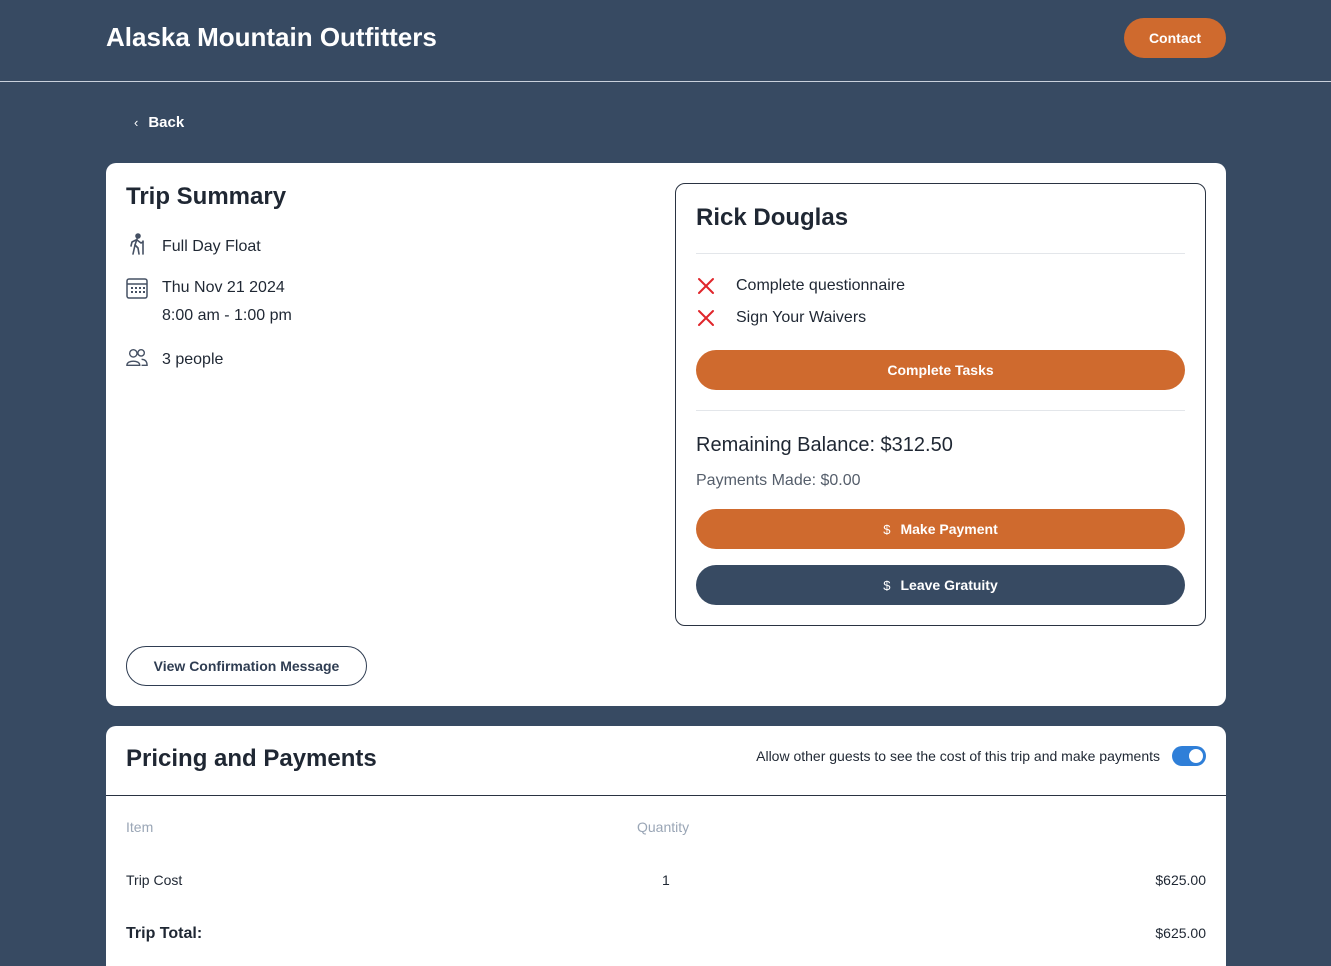 The image size is (1331, 966). I want to click on share-cost-toggle, so click(1189, 756).